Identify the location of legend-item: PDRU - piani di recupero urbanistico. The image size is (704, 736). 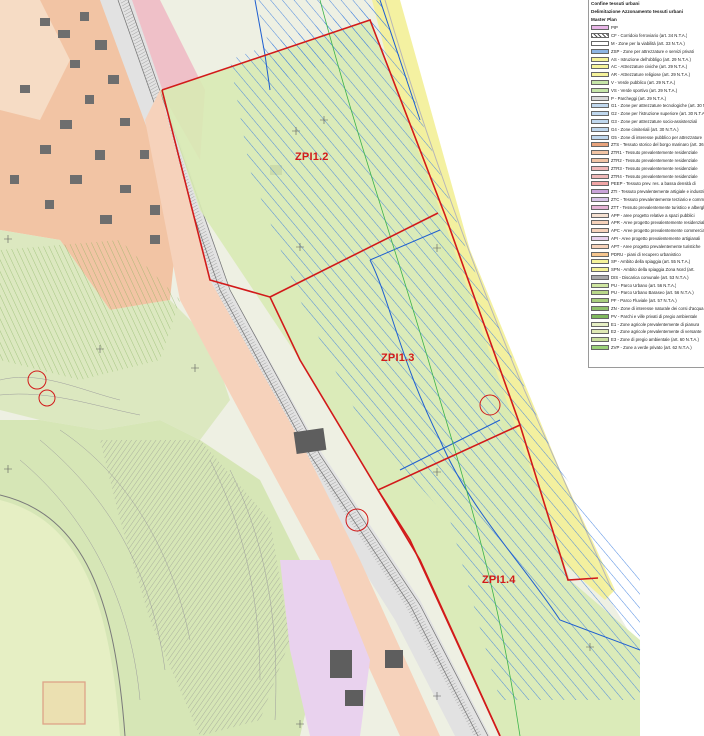
(646, 254).